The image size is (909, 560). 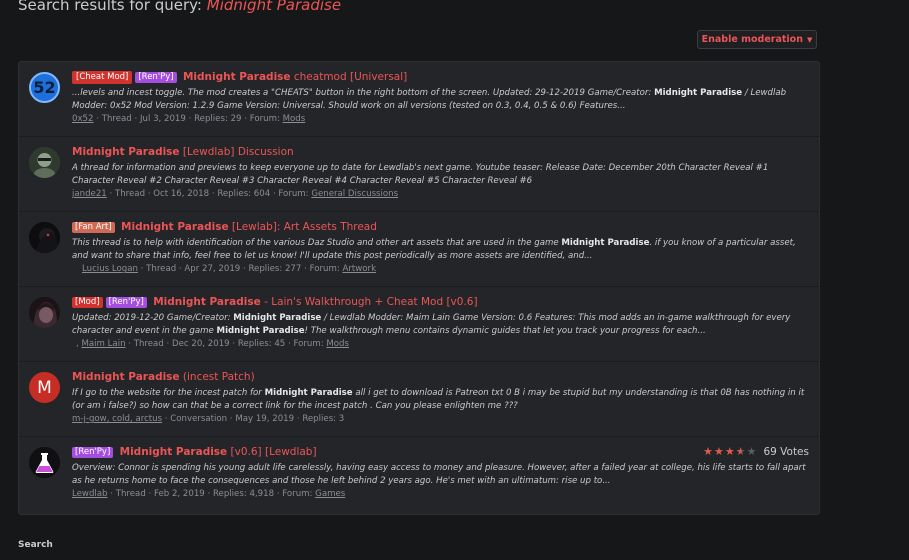 What do you see at coordinates (237, 152) in the screenshot?
I see `title-rest: [Lewdlab] Discussion` at bounding box center [237, 152].